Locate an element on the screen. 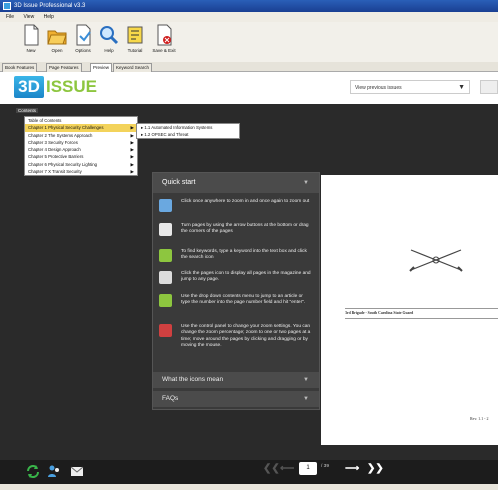 Image resolution: width=498 pixels, height=490 pixels. status-bar is located at coordinates (249, 487).